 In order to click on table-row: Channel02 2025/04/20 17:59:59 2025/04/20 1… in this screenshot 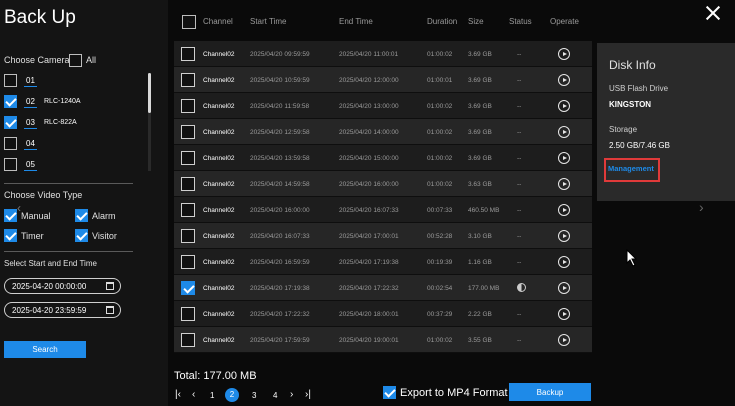, I will do `click(383, 340)`.